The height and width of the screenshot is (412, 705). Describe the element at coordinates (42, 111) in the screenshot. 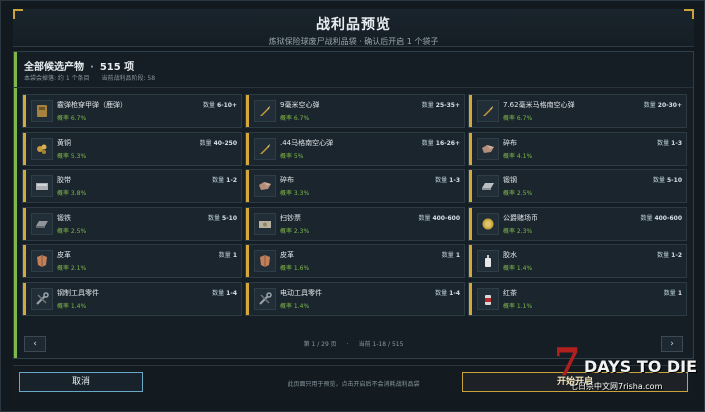

I see `ammo-box-icon` at that location.